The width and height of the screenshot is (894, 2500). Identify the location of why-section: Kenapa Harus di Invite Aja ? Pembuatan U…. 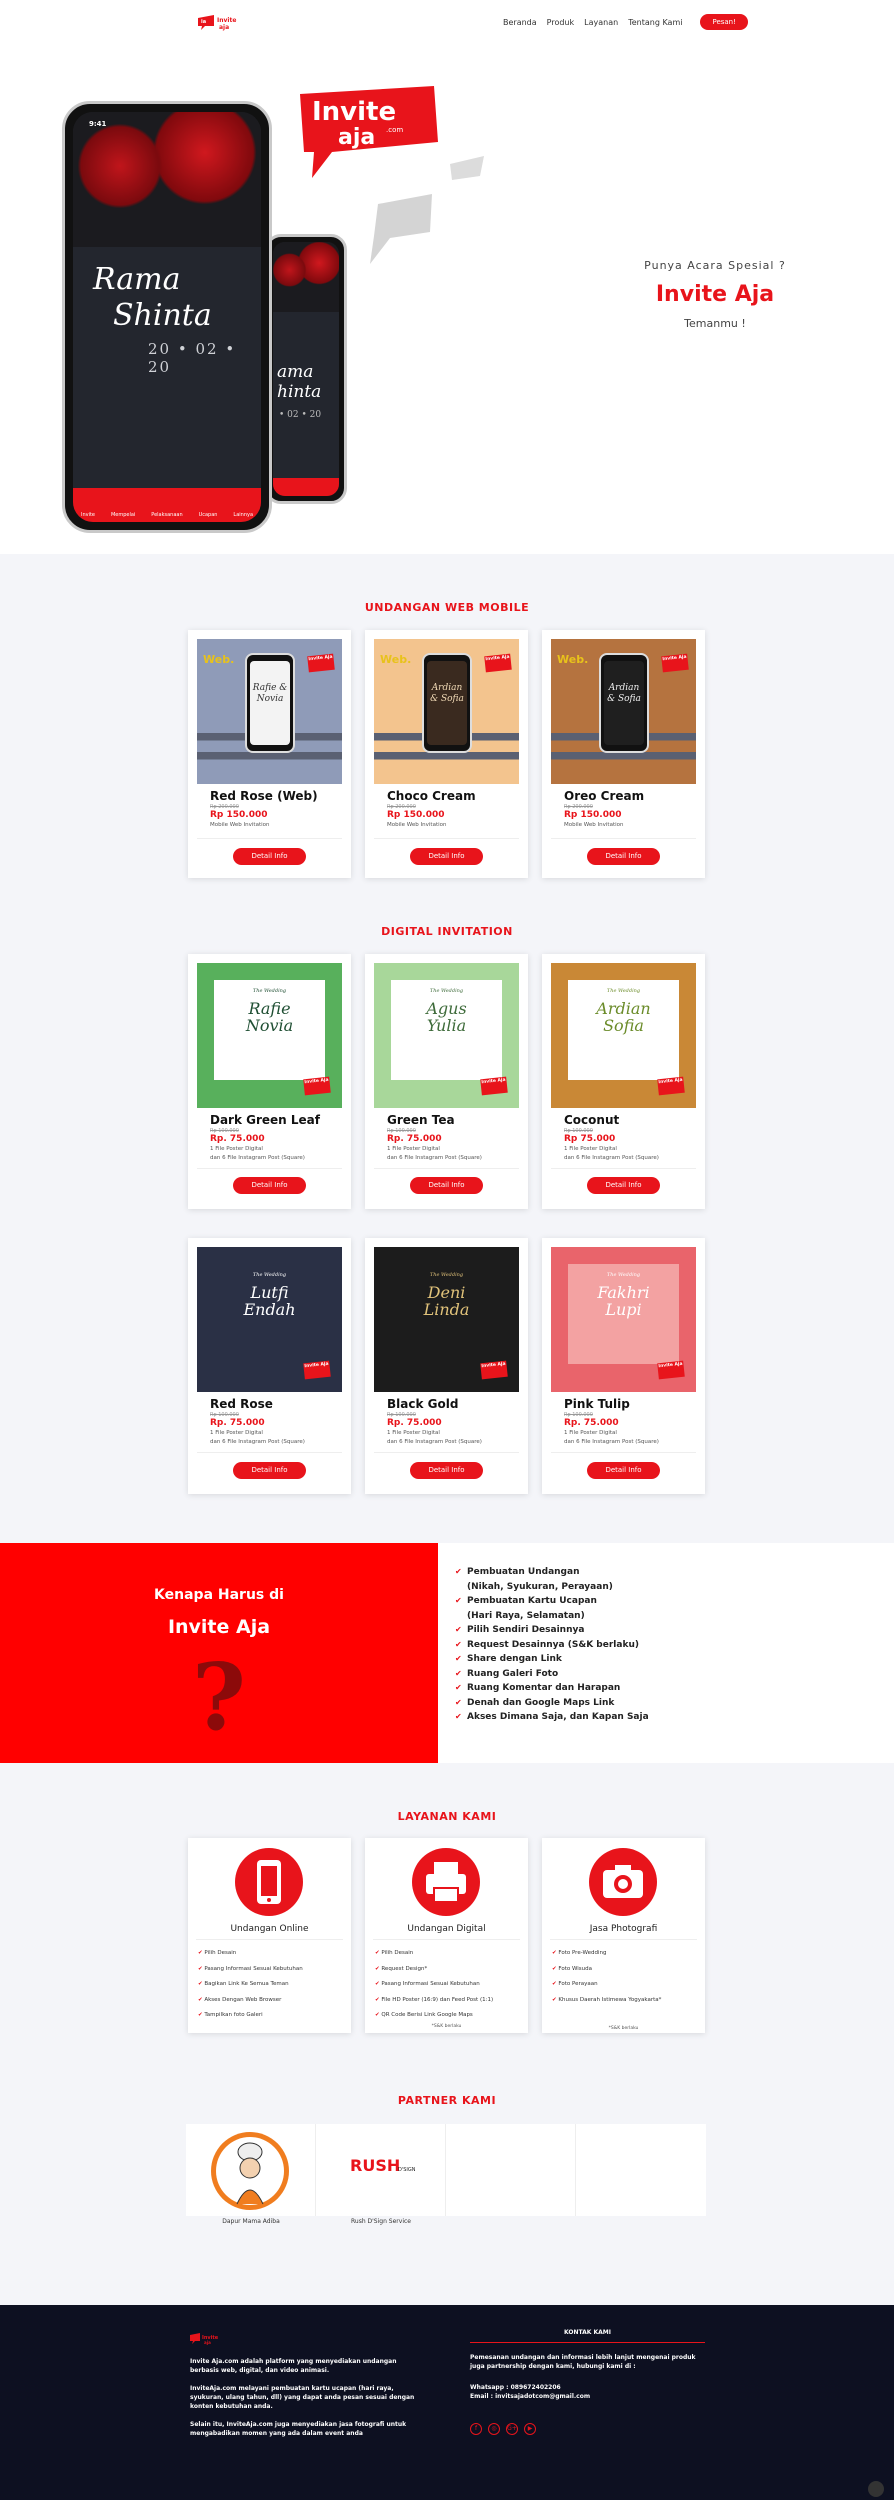
(447, 1653).